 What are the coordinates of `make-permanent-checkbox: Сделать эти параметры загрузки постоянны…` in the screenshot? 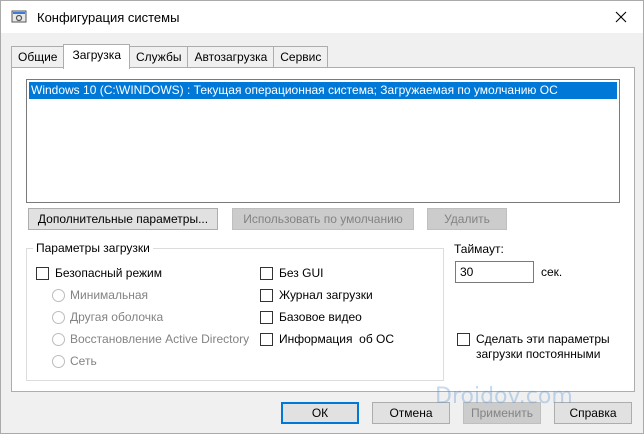 It's located at (533, 347).